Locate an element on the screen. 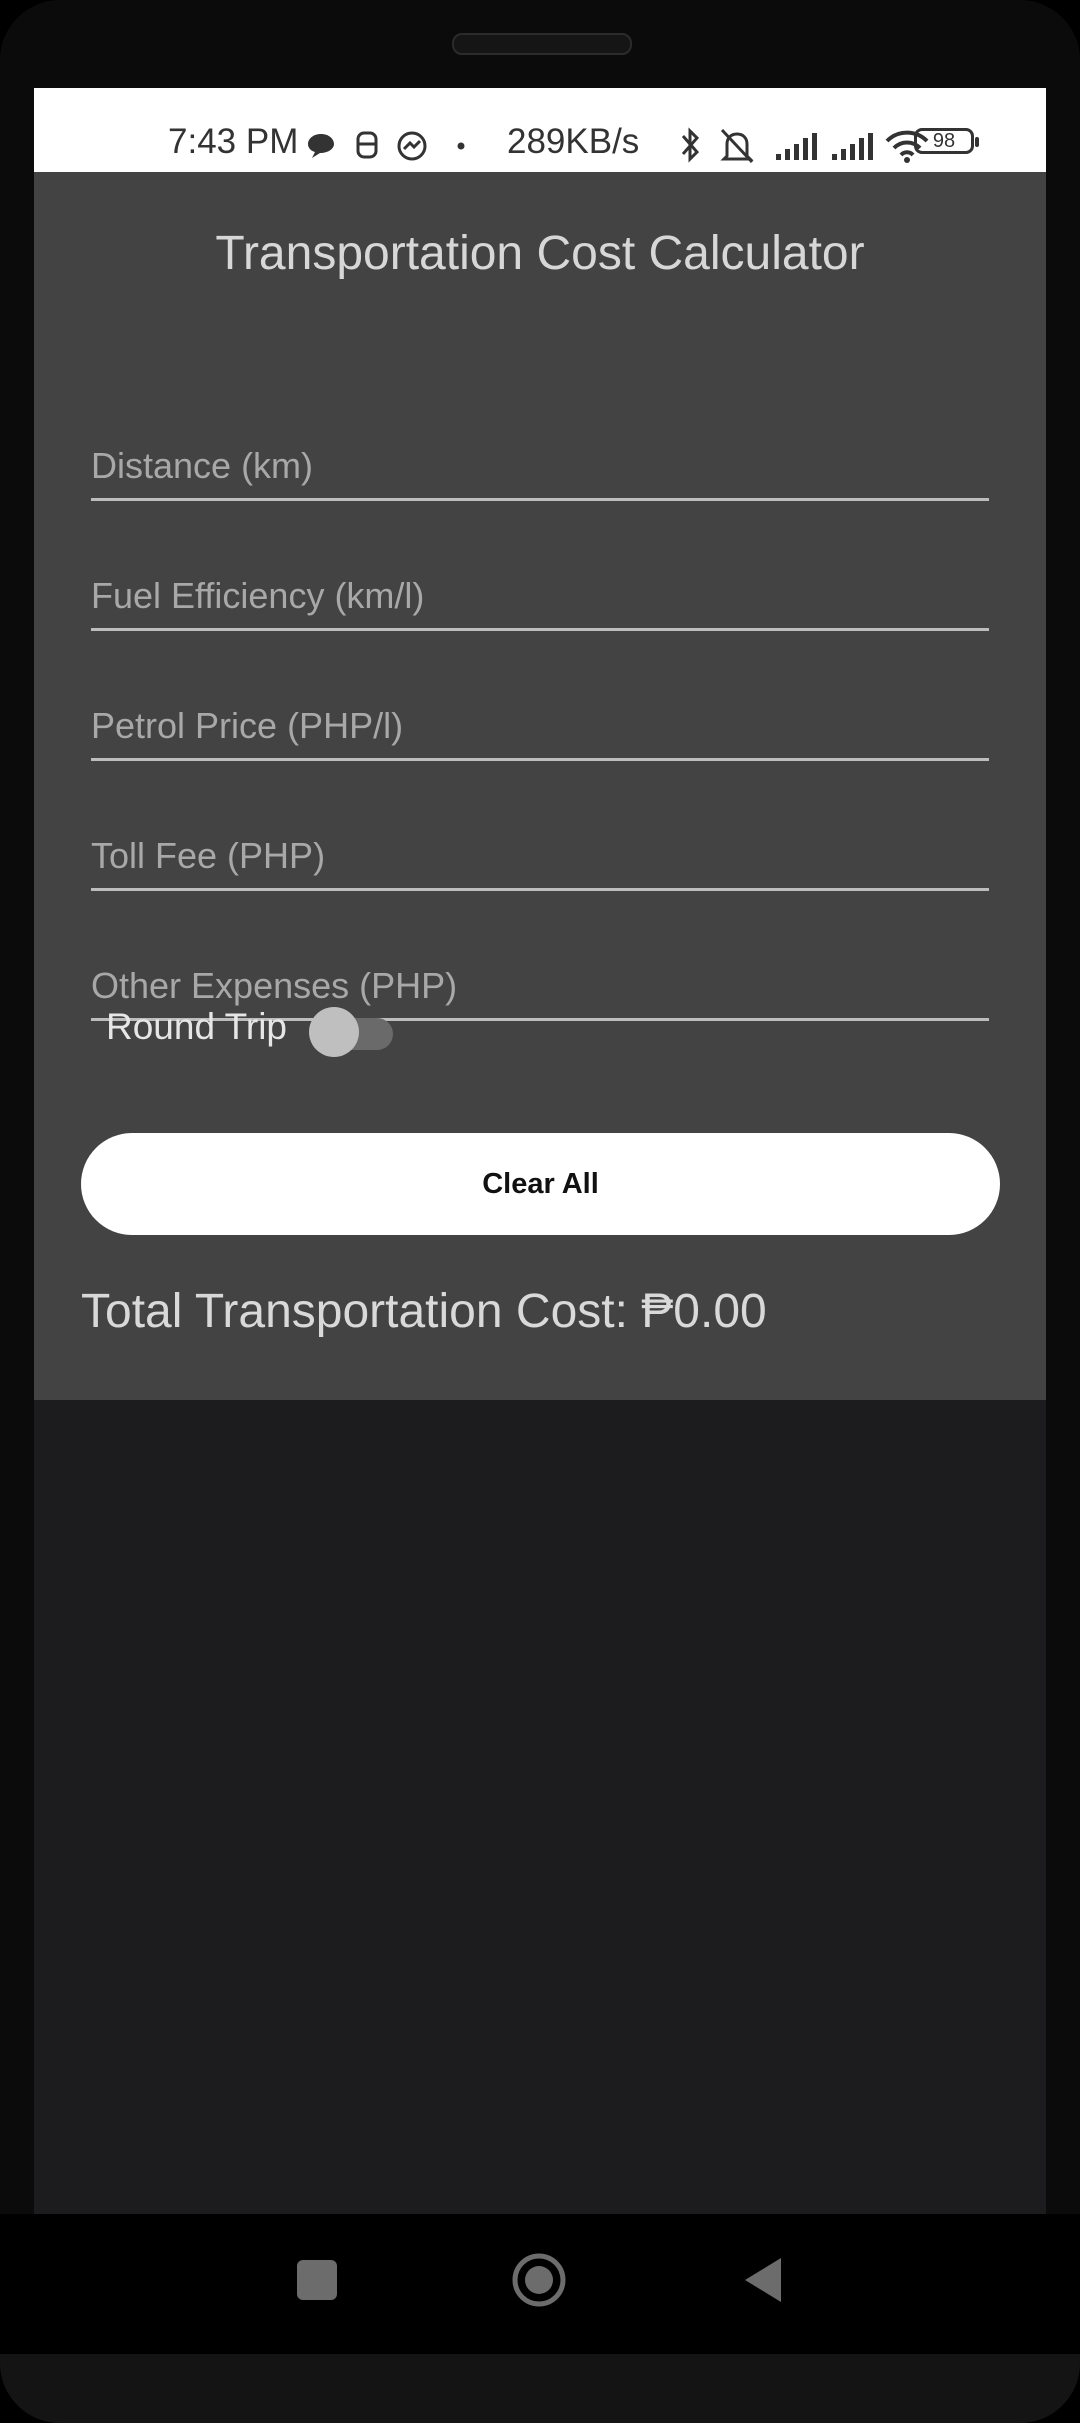 Image resolution: width=1080 pixels, height=2423 pixels. fuel-efficiency-field-container is located at coordinates (540, 597).